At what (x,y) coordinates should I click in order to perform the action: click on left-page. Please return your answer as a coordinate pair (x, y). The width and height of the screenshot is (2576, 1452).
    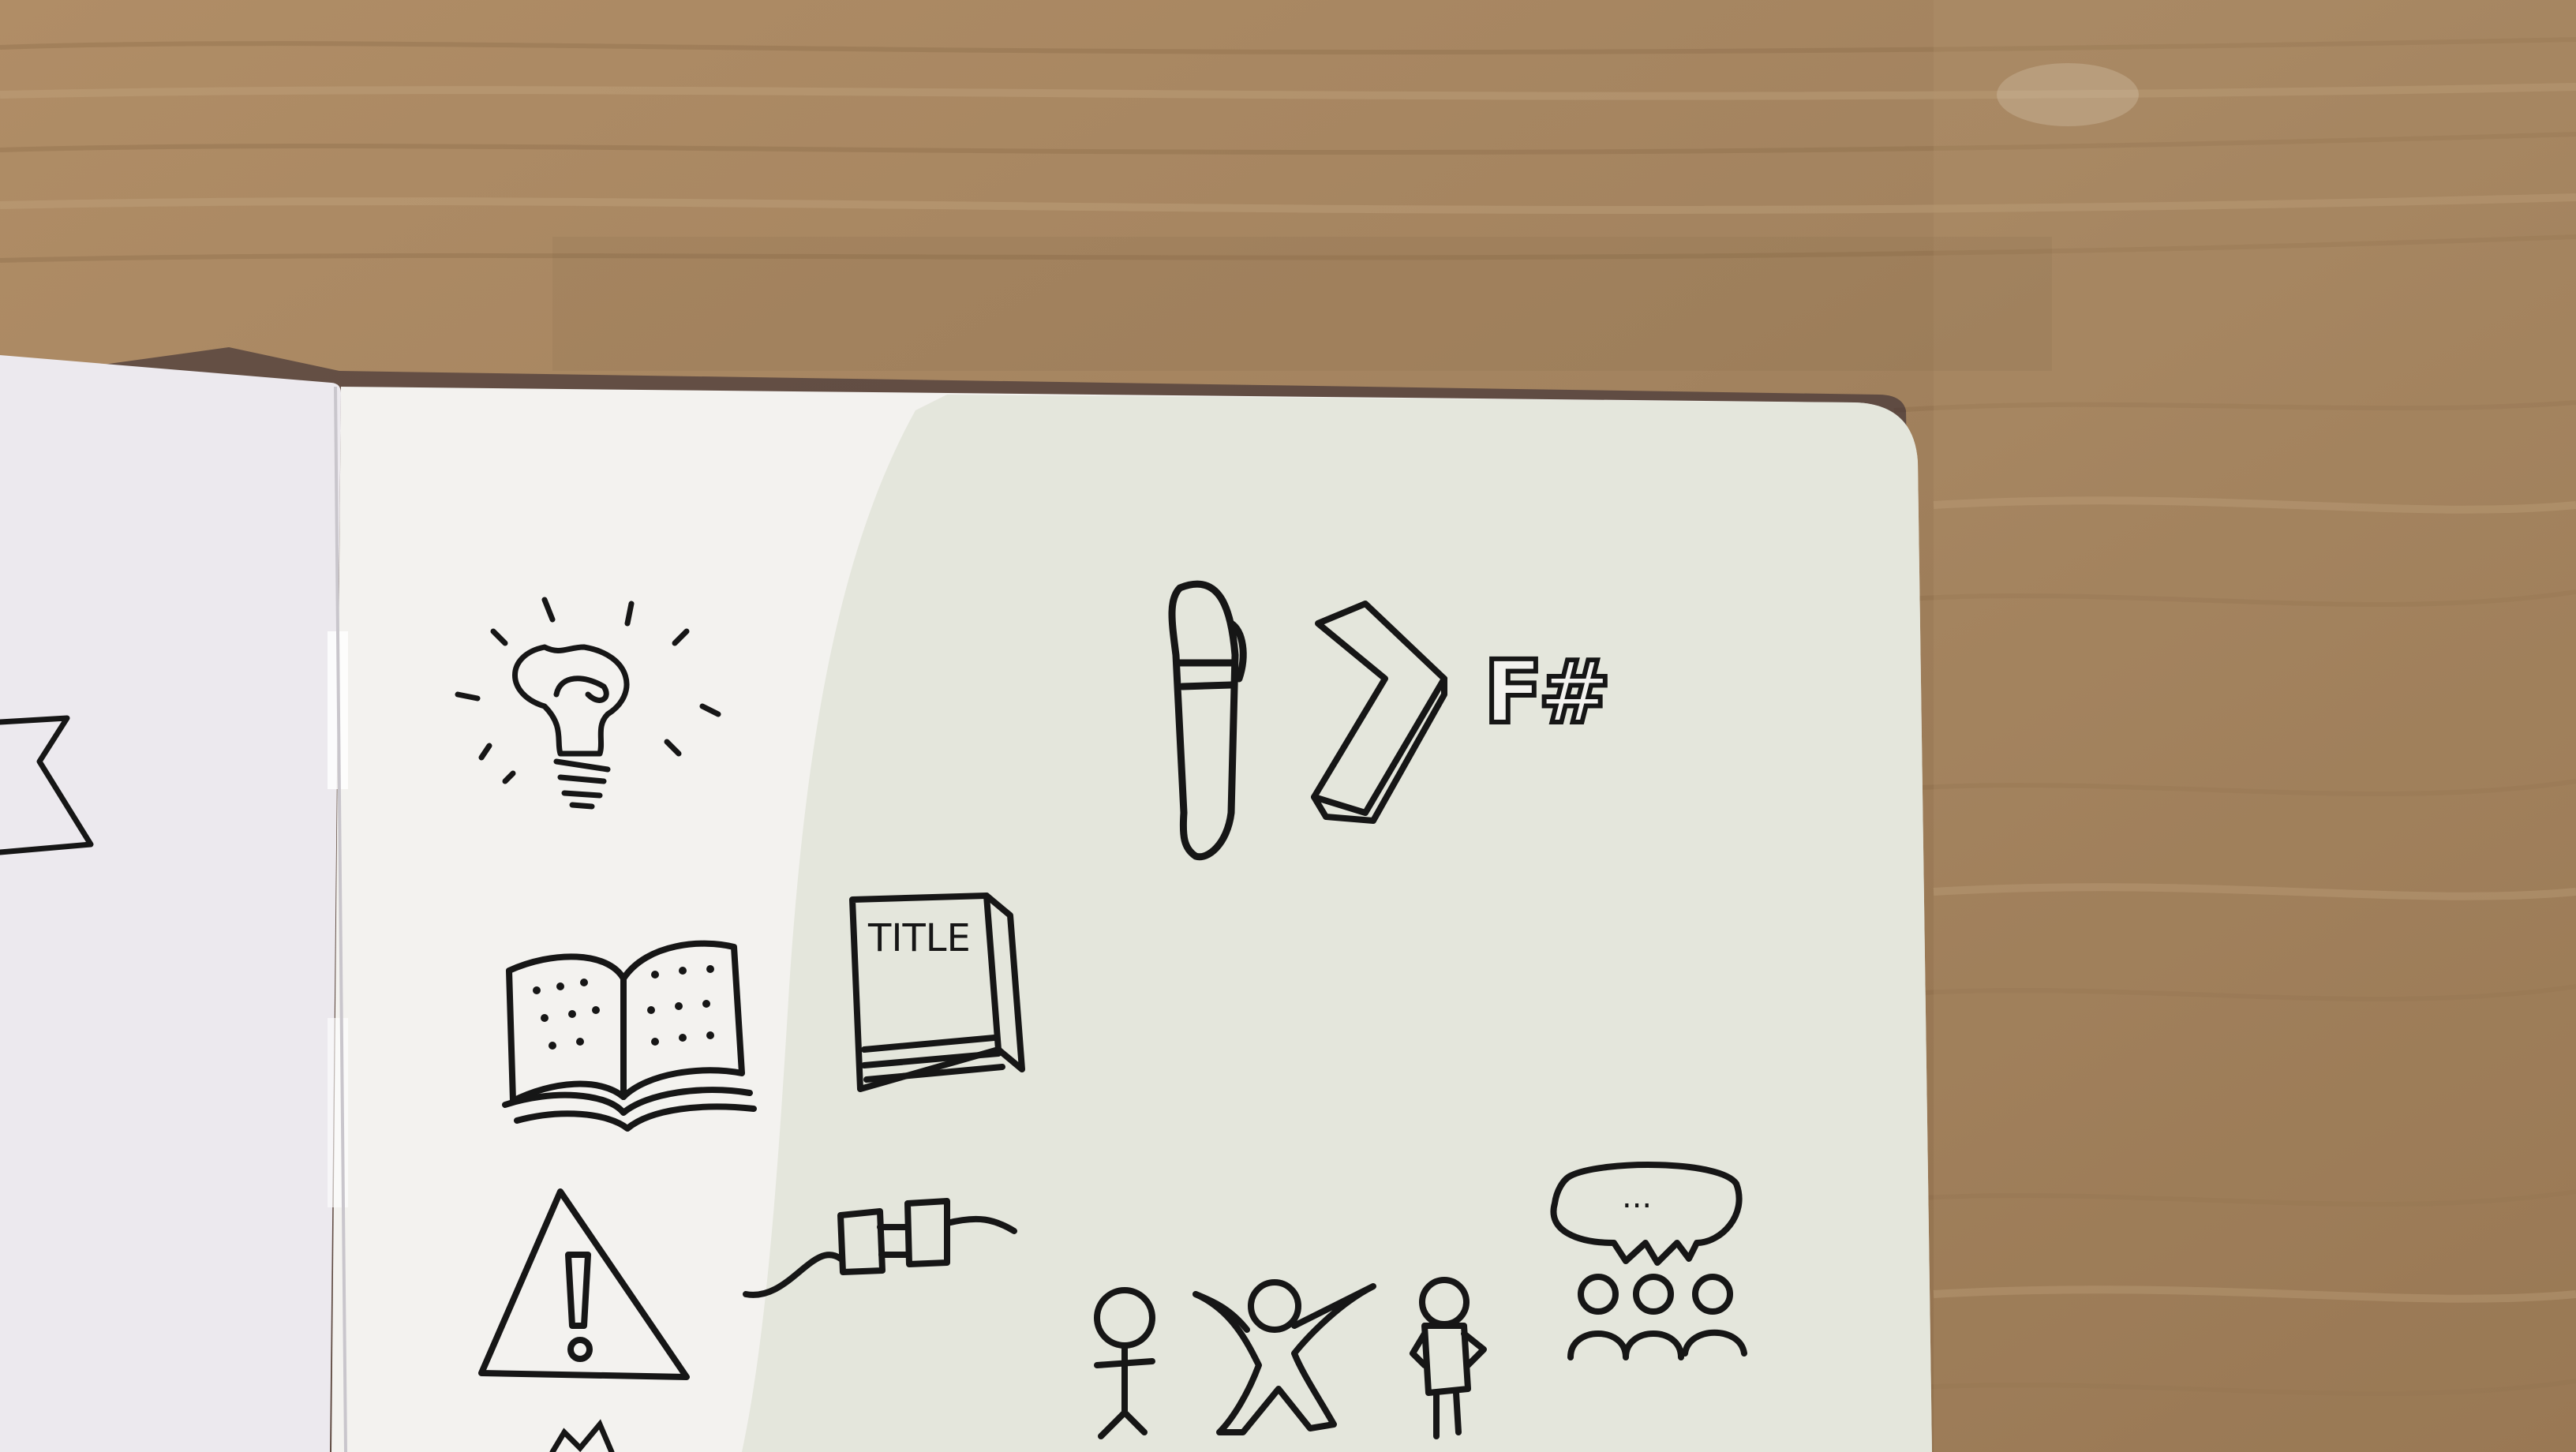
    Looking at the image, I should click on (170, 903).